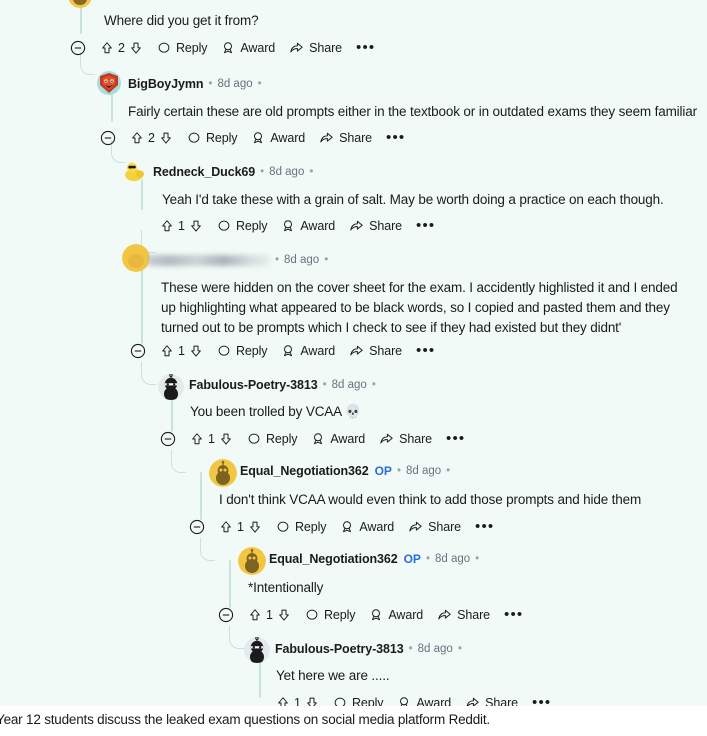  I want to click on avatar-bigboyjymn, so click(109, 83).